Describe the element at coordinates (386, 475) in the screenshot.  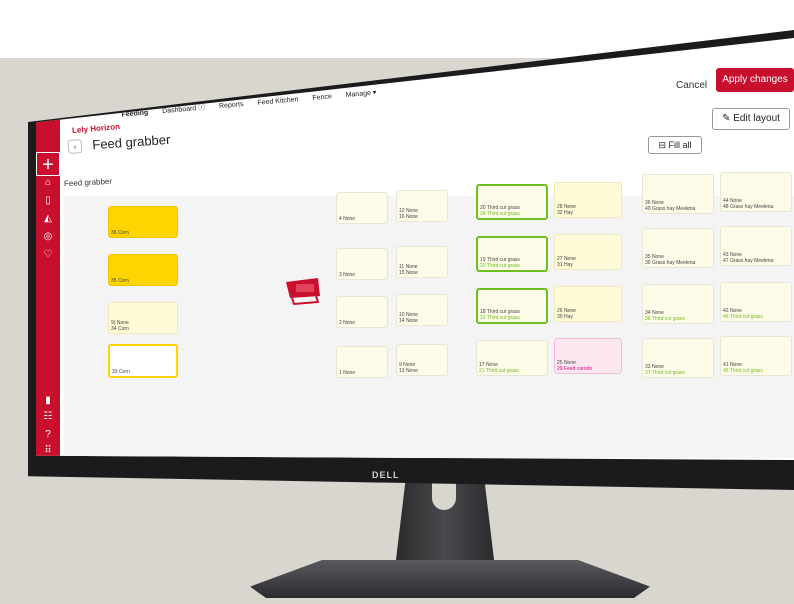
I see `monitor-logo: DELL` at that location.